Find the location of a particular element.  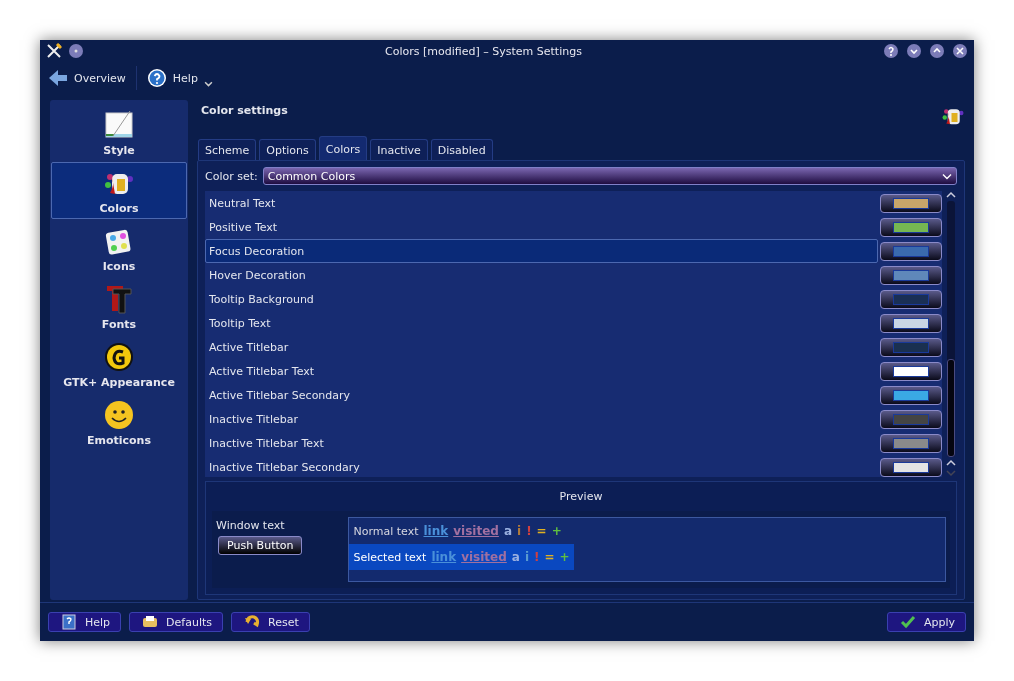

preview-title: Preview is located at coordinates (581, 496).